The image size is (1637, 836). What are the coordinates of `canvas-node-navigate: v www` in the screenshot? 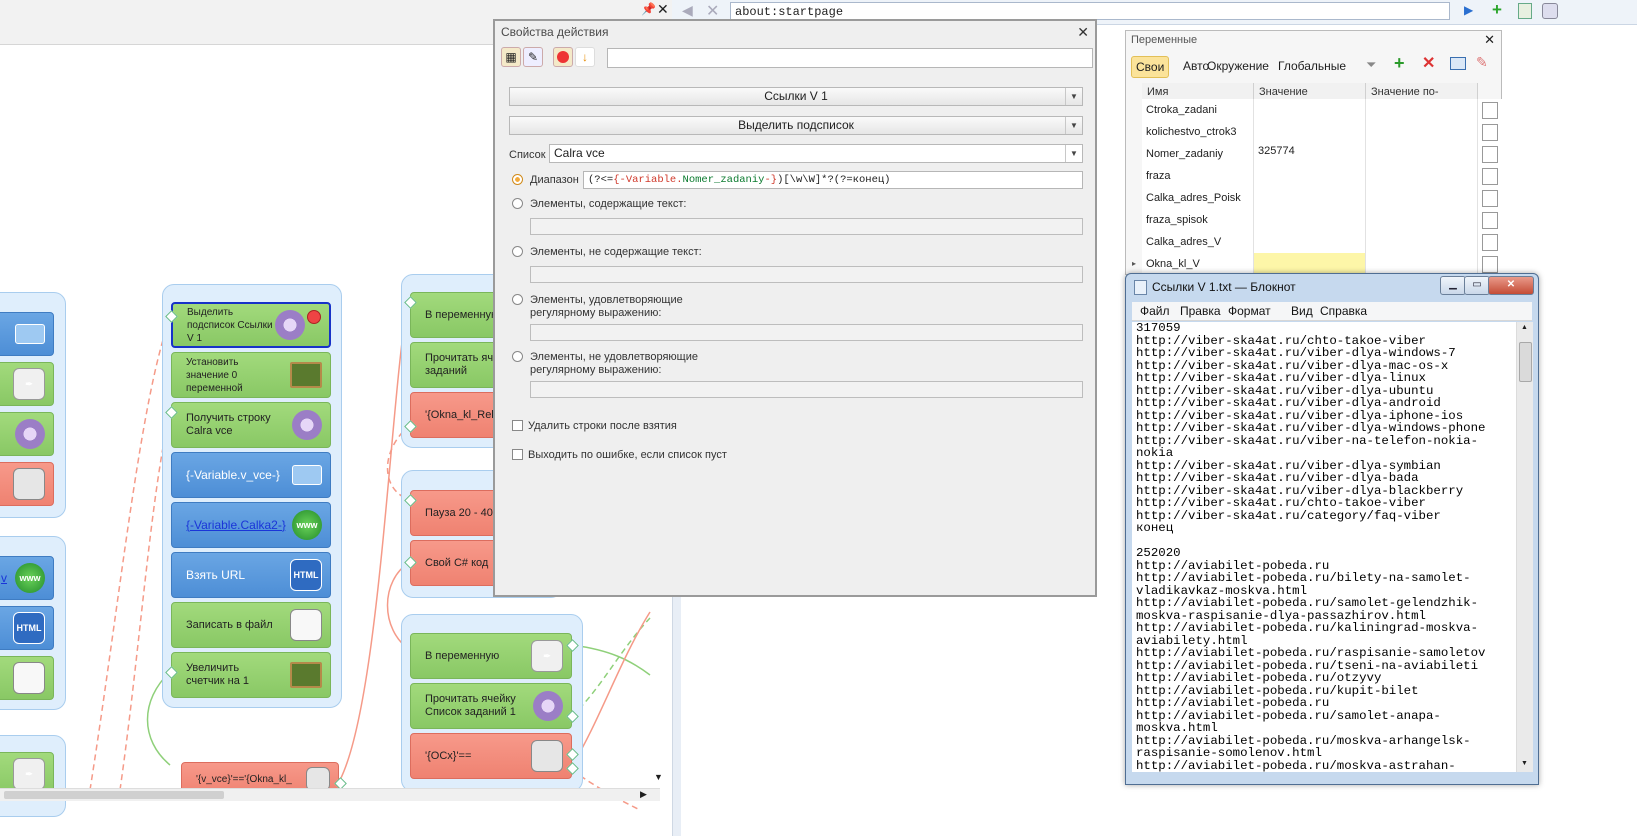 It's located at (27, 578).